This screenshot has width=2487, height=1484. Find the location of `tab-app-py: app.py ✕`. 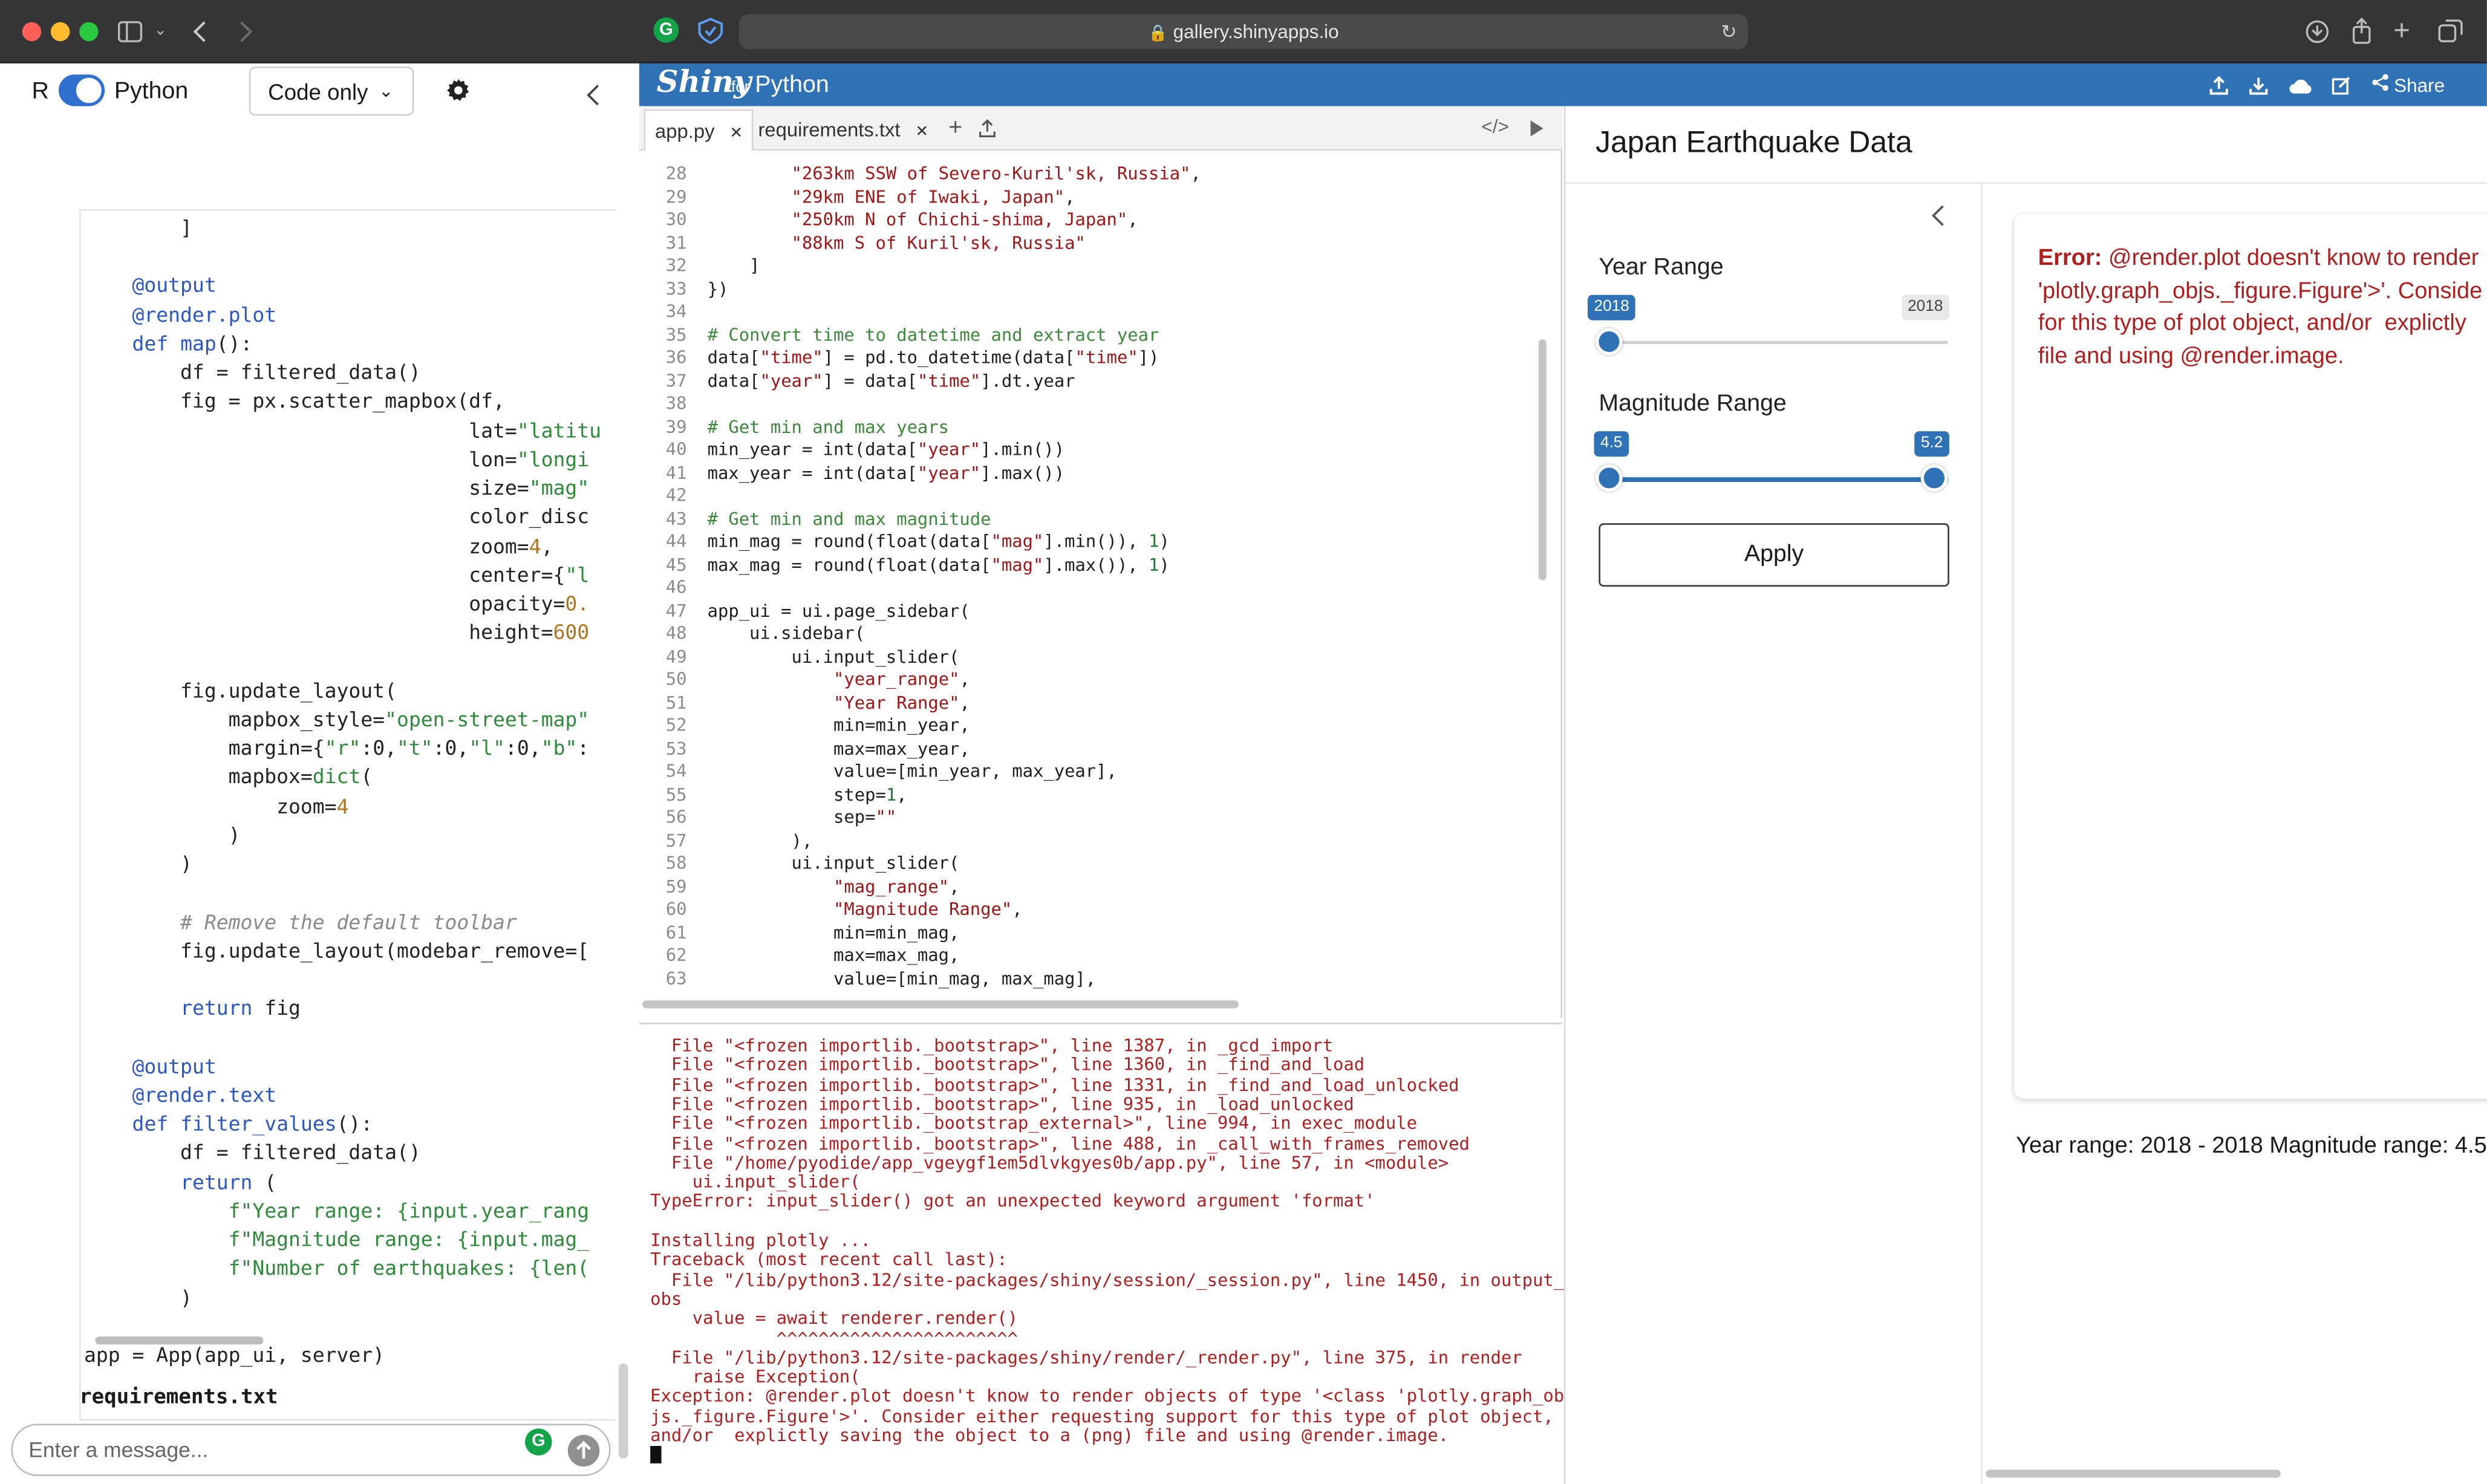

tab-app-py: app.py ✕ is located at coordinates (699, 130).